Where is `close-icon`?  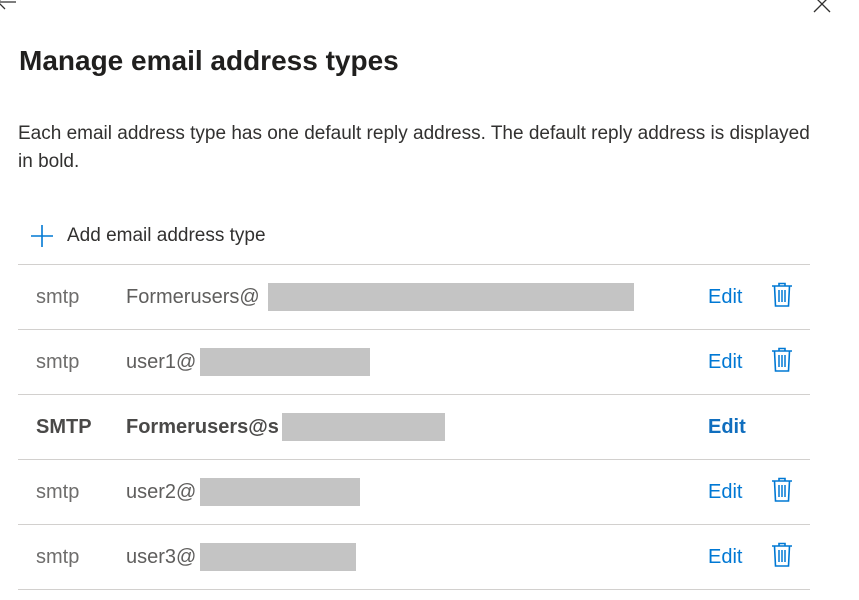
close-icon is located at coordinates (822, 6).